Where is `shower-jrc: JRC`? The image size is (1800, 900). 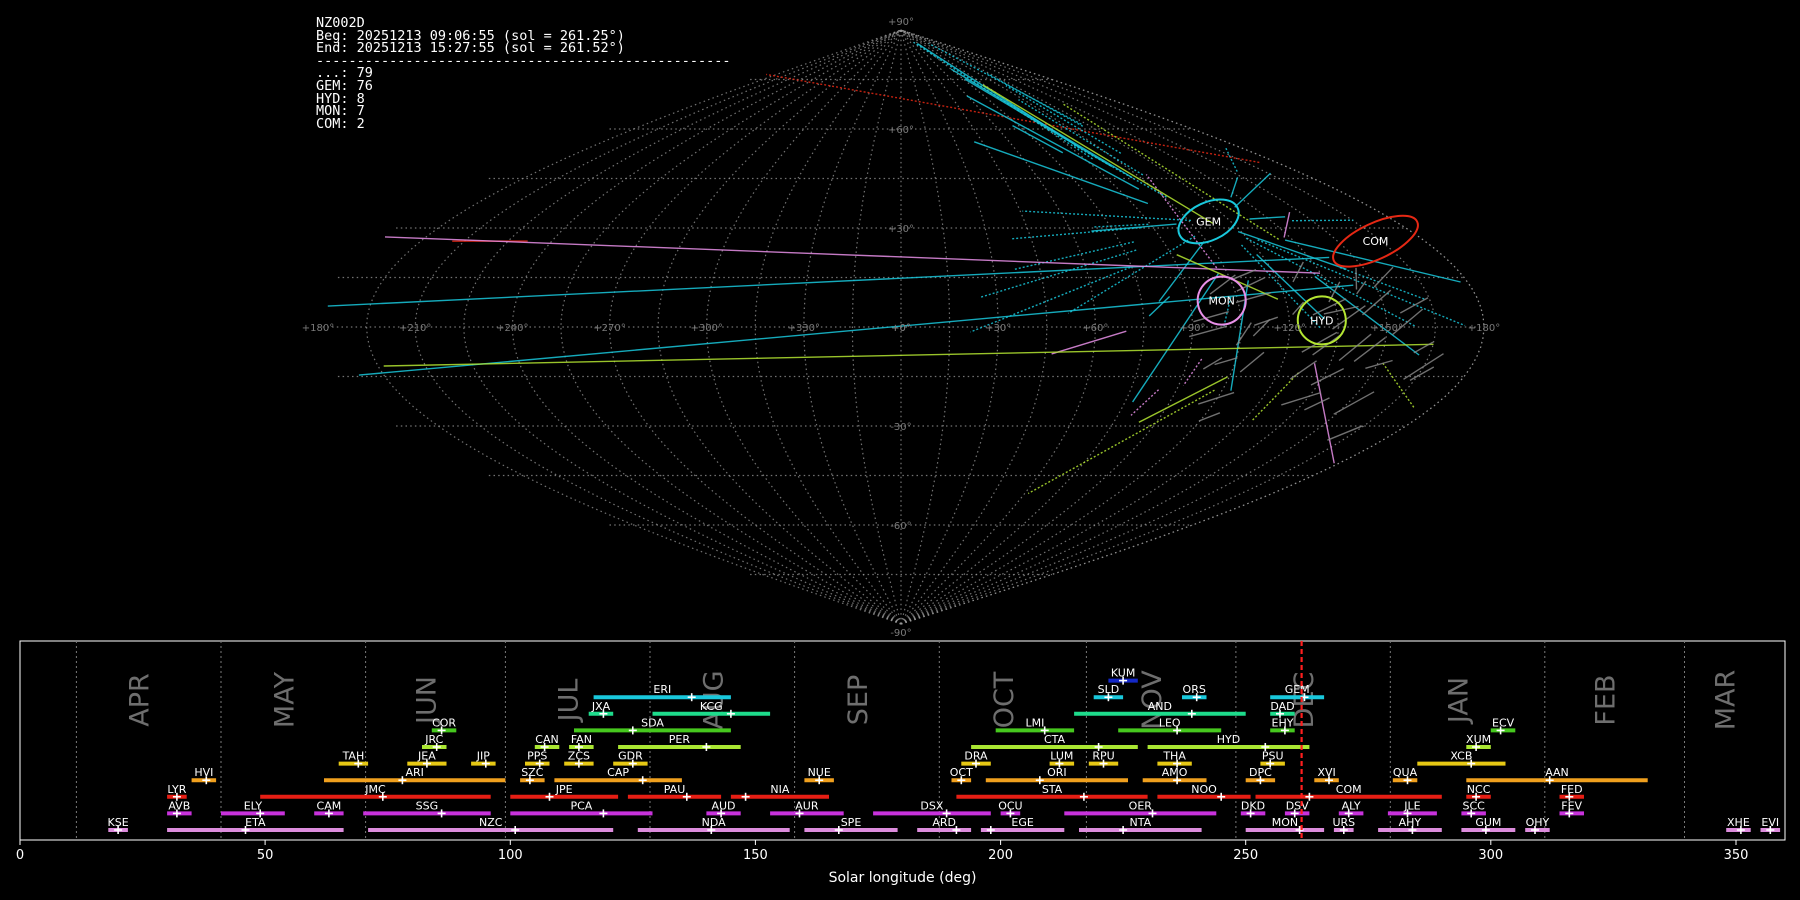 shower-jrc: JRC is located at coordinates (434, 742).